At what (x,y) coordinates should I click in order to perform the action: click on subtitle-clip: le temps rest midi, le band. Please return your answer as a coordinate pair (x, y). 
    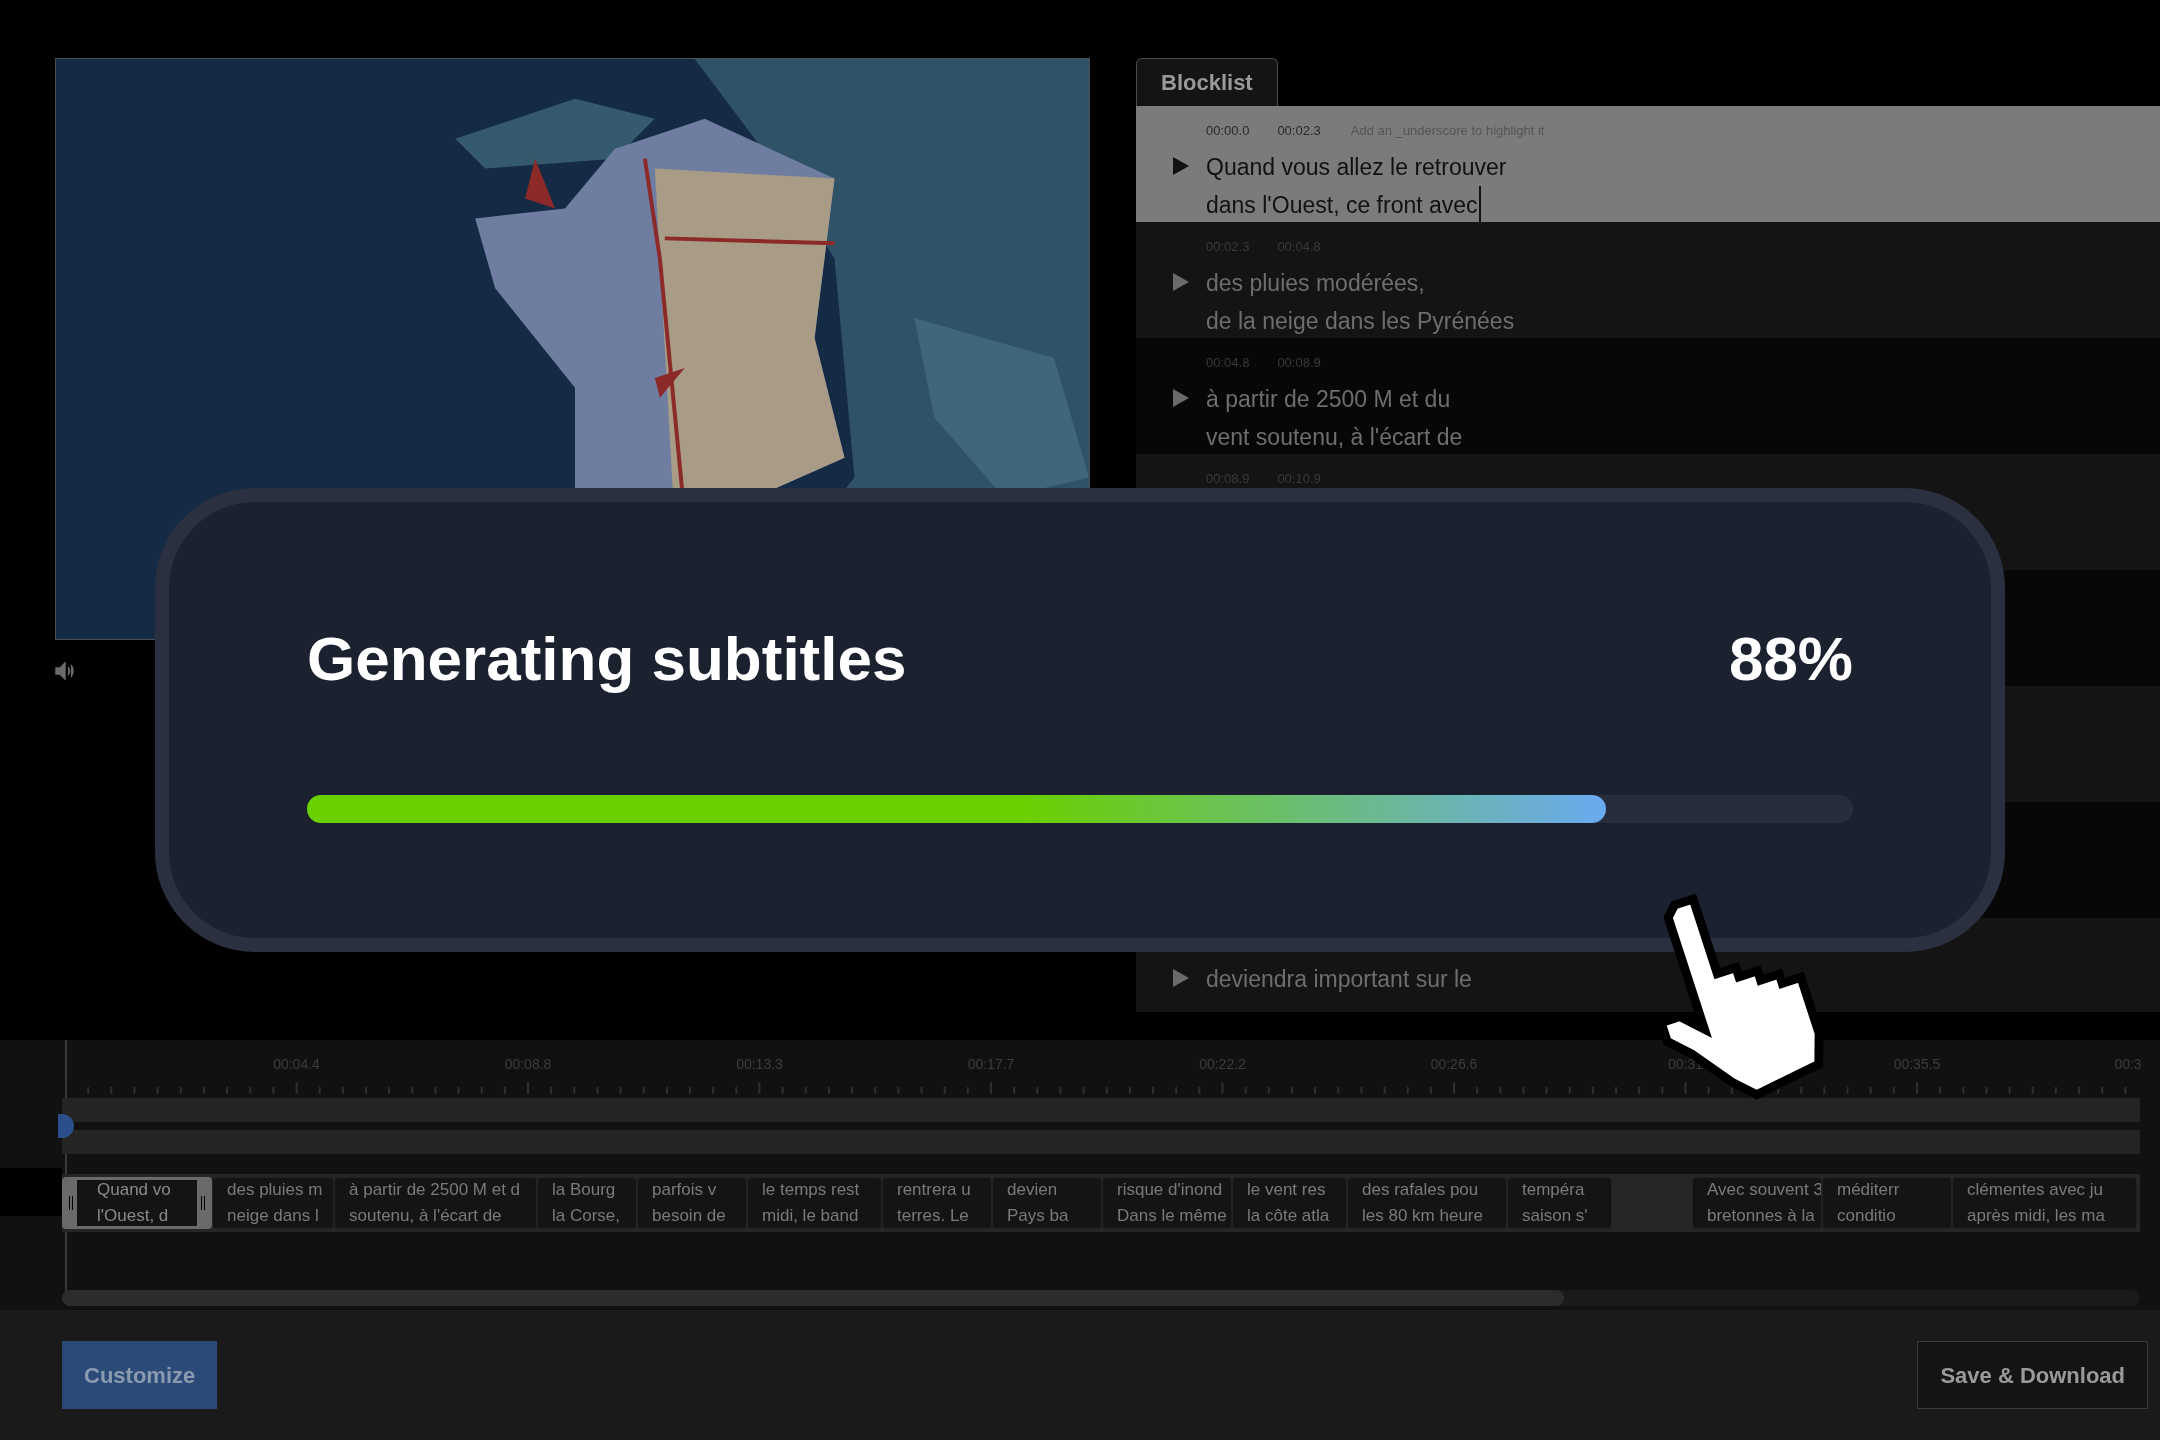
    Looking at the image, I should click on (814, 1203).